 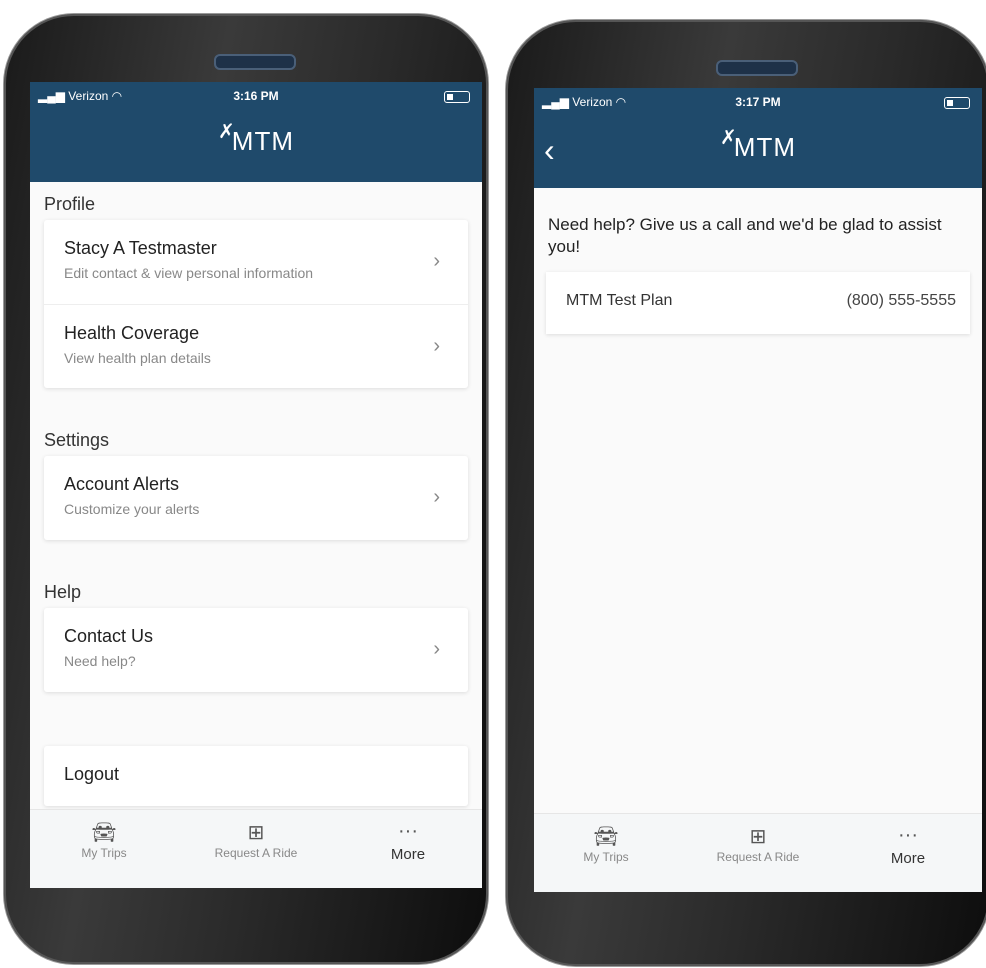 I want to click on row-subtitle: View health plan details, so click(x=137, y=358).